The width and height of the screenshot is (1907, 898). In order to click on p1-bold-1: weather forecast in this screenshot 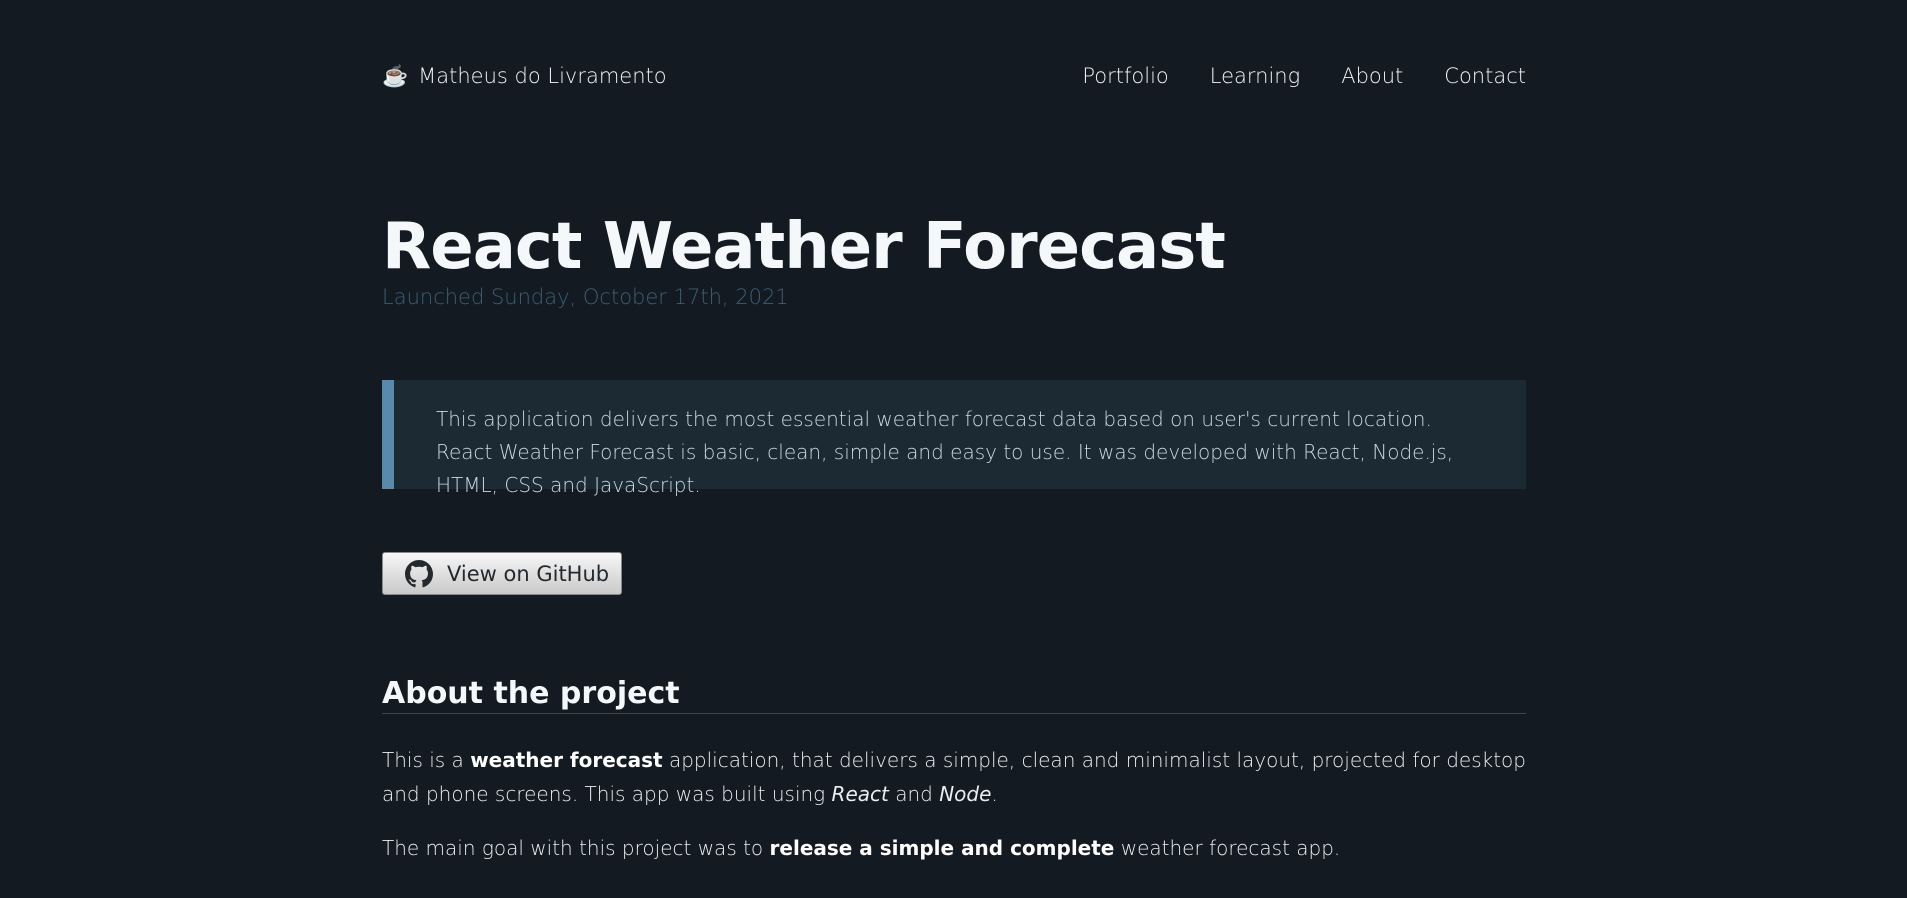, I will do `click(566, 760)`.